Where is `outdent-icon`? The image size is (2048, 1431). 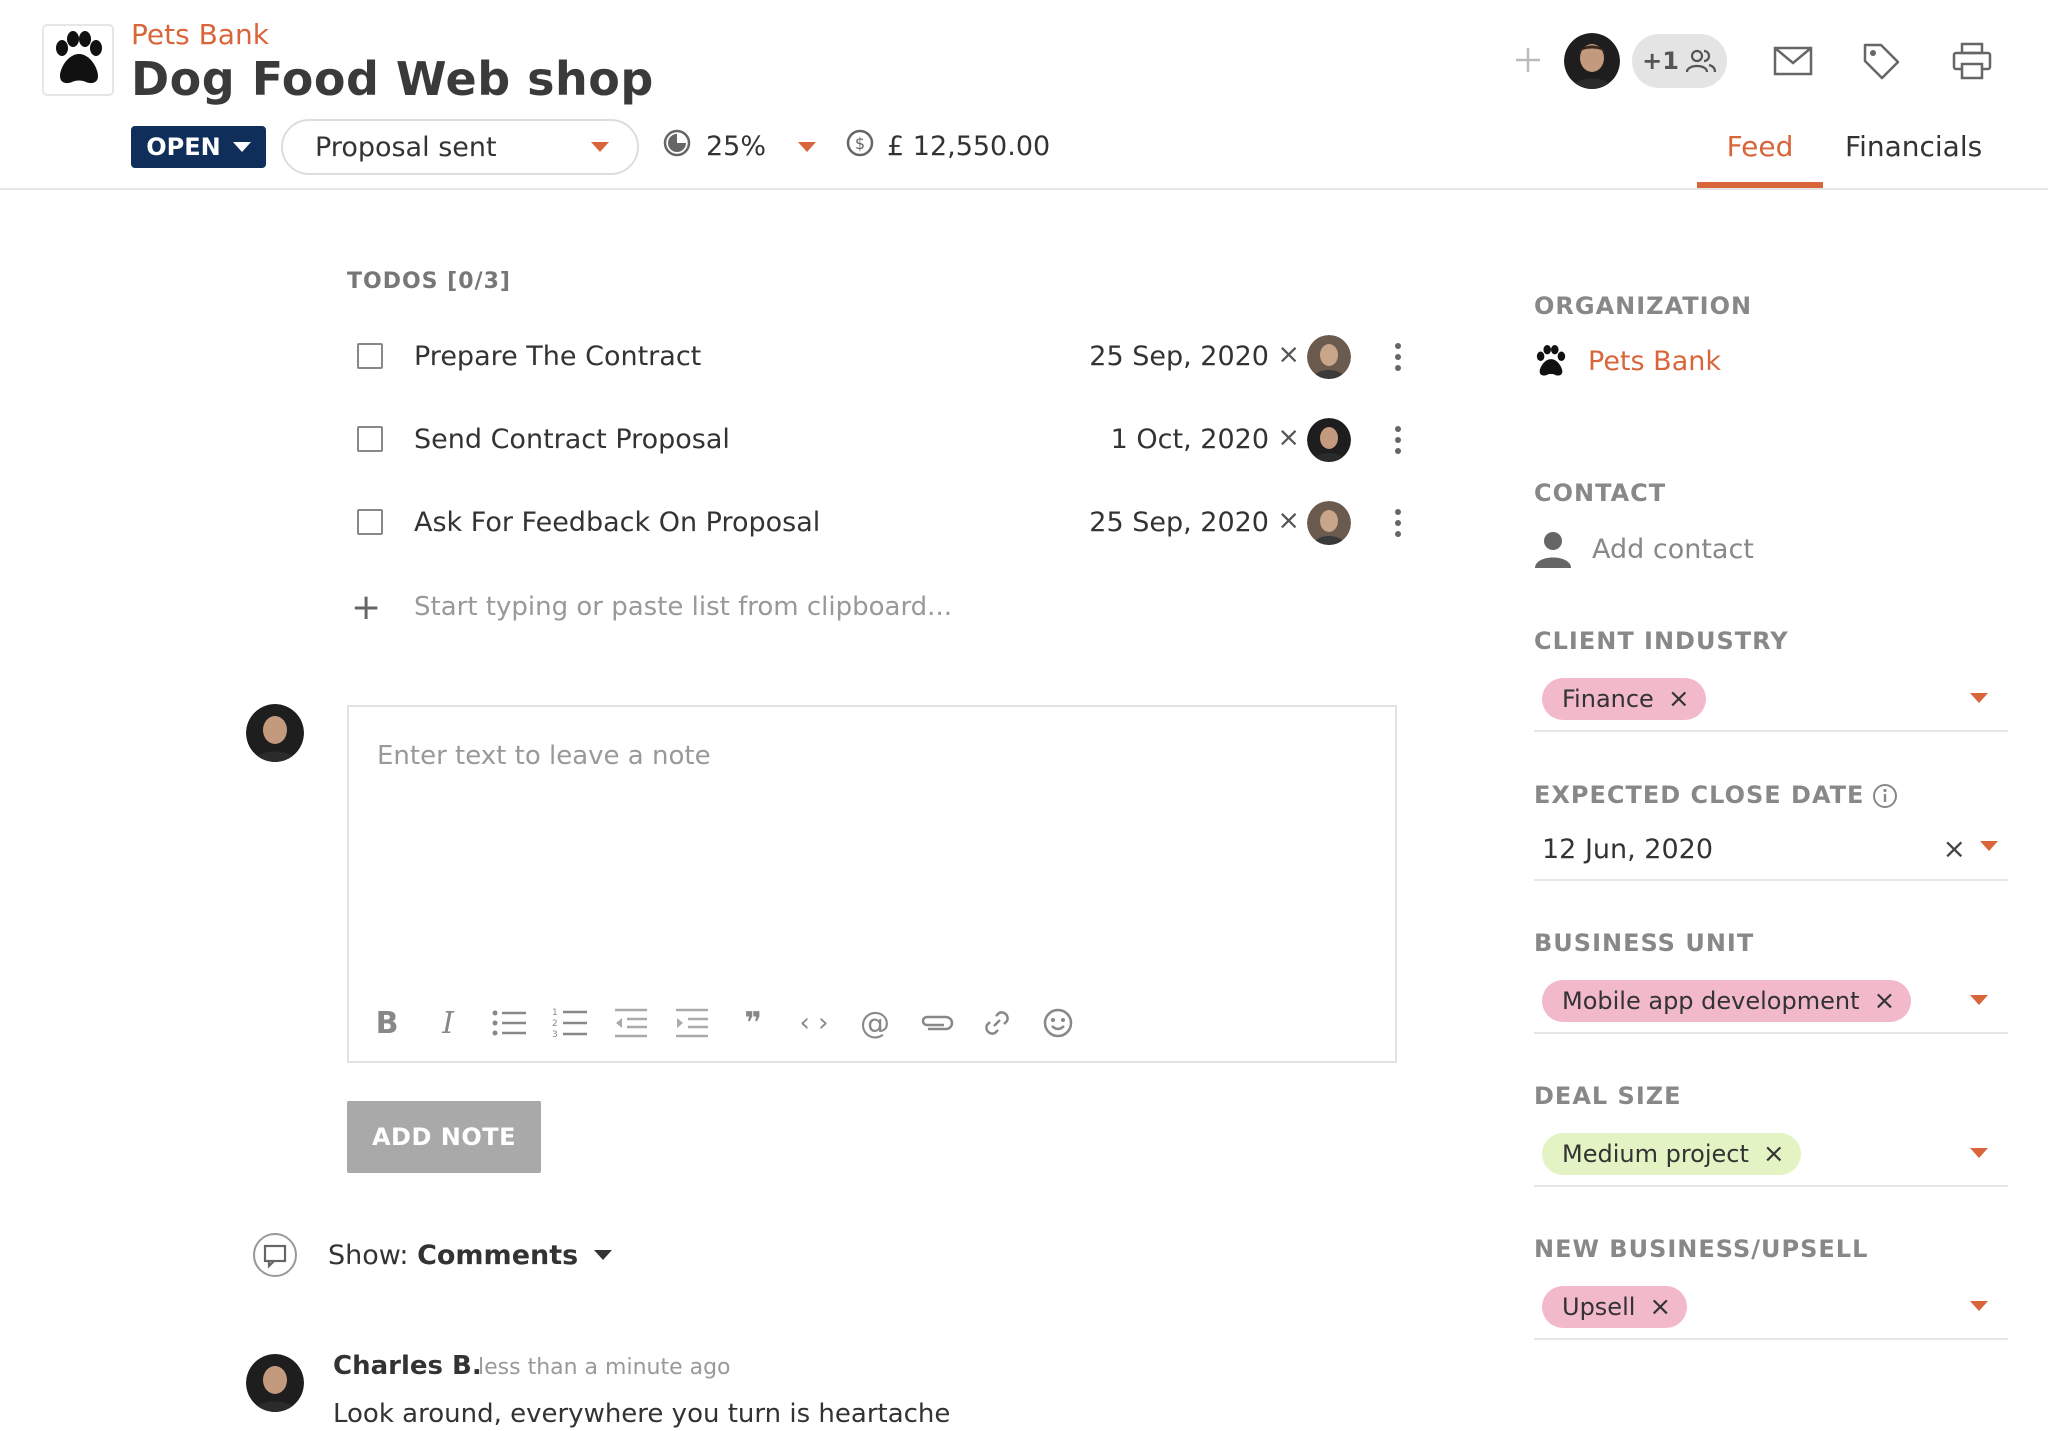
outdent-icon is located at coordinates (631, 1023).